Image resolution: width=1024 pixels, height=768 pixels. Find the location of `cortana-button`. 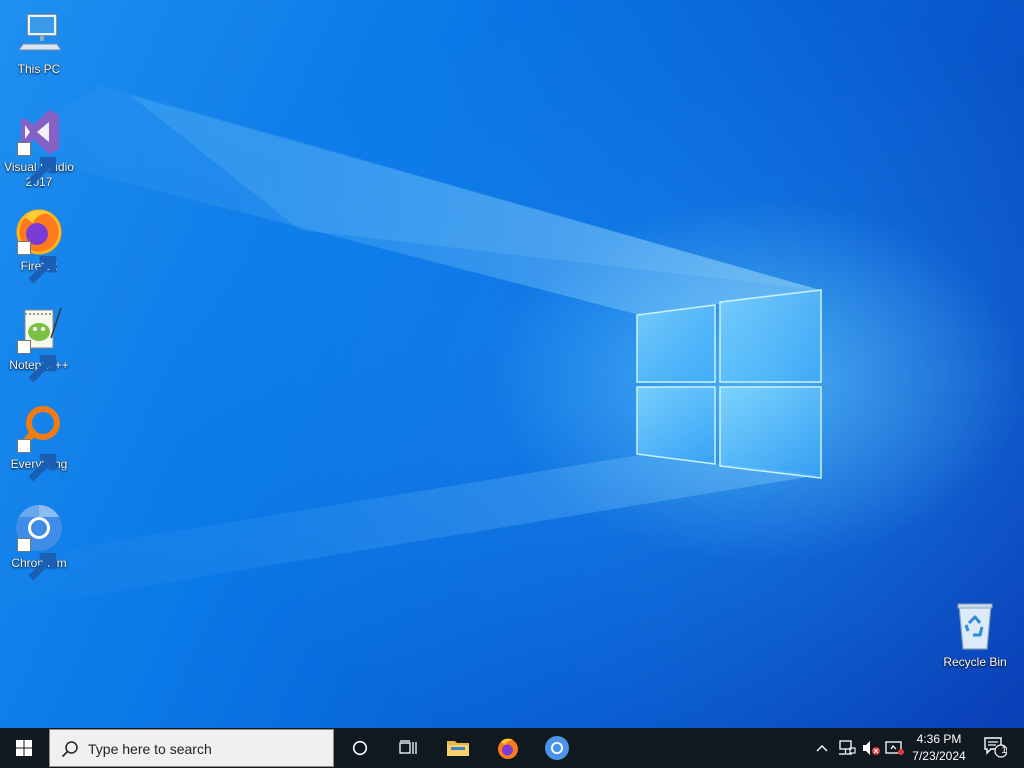

cortana-button is located at coordinates (360, 748).